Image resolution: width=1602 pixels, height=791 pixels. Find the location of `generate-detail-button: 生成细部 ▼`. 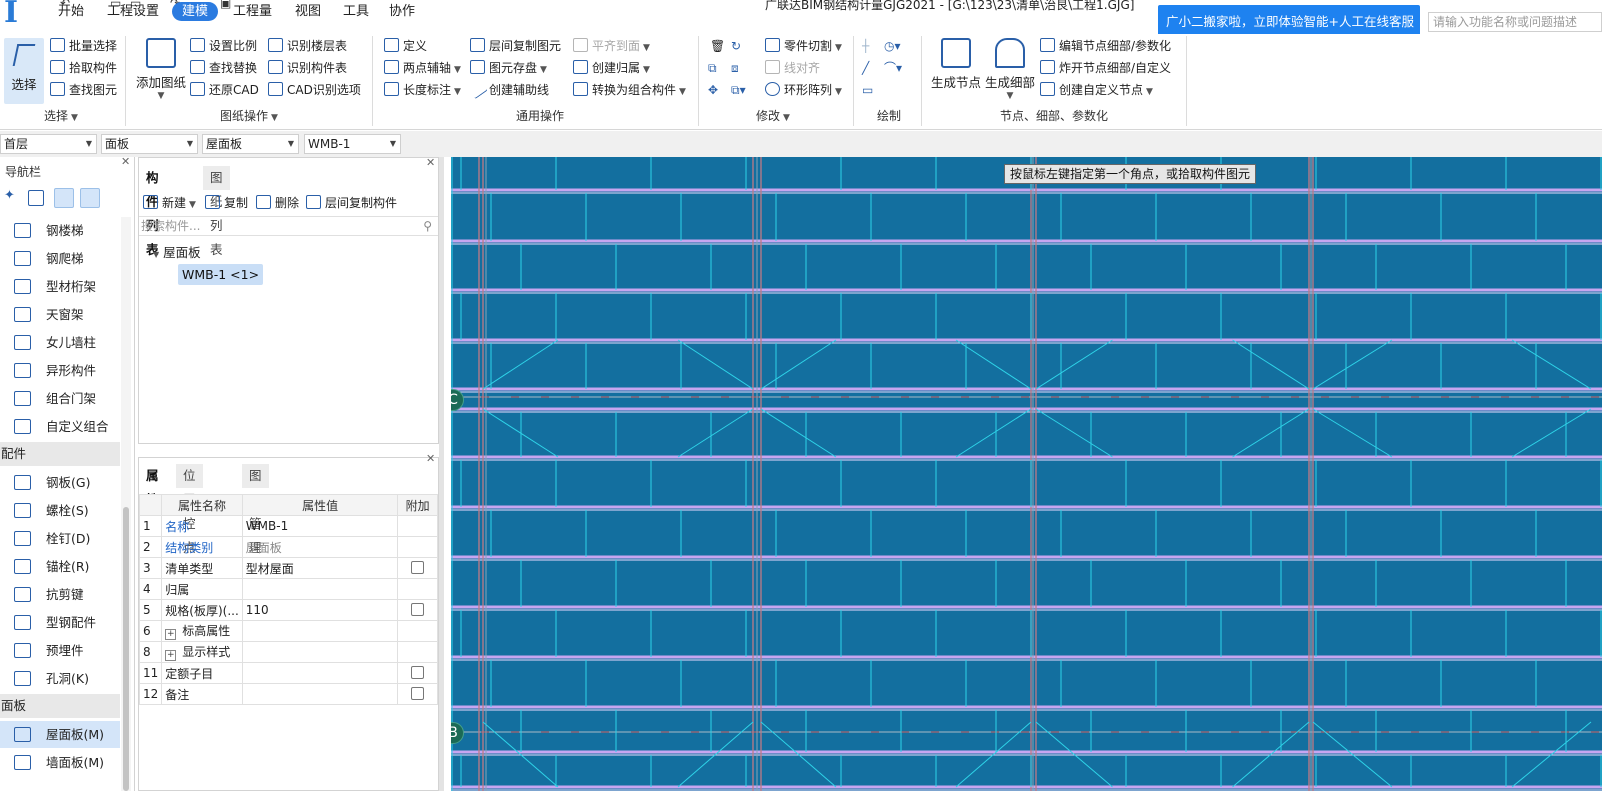

generate-detail-button: 生成细部 ▼ is located at coordinates (1010, 69).